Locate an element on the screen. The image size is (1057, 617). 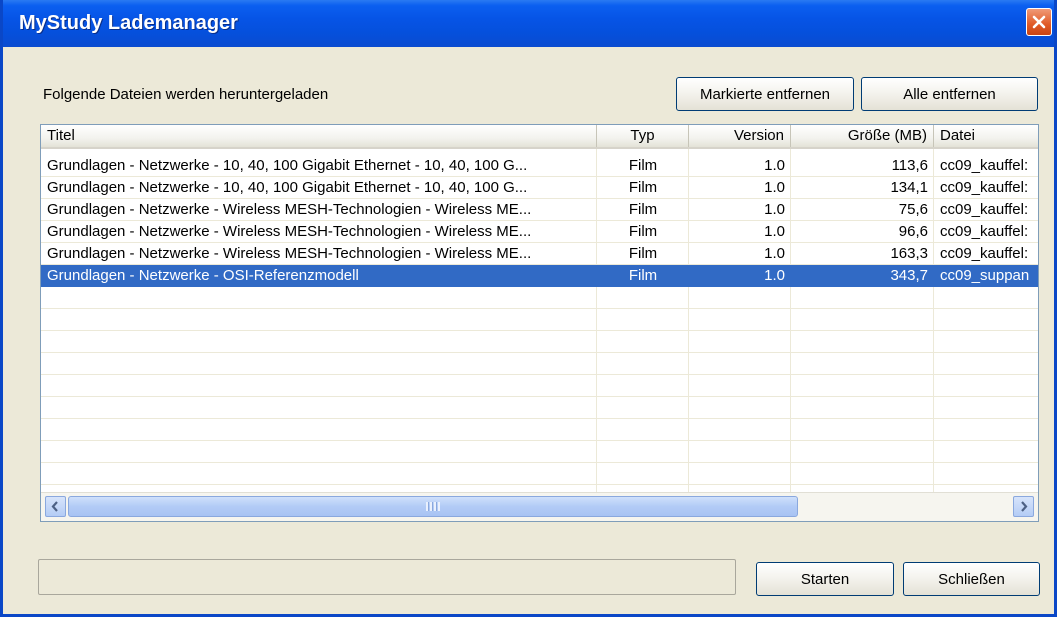
remove-marked-button: Markierte entfernen is located at coordinates (765, 94).